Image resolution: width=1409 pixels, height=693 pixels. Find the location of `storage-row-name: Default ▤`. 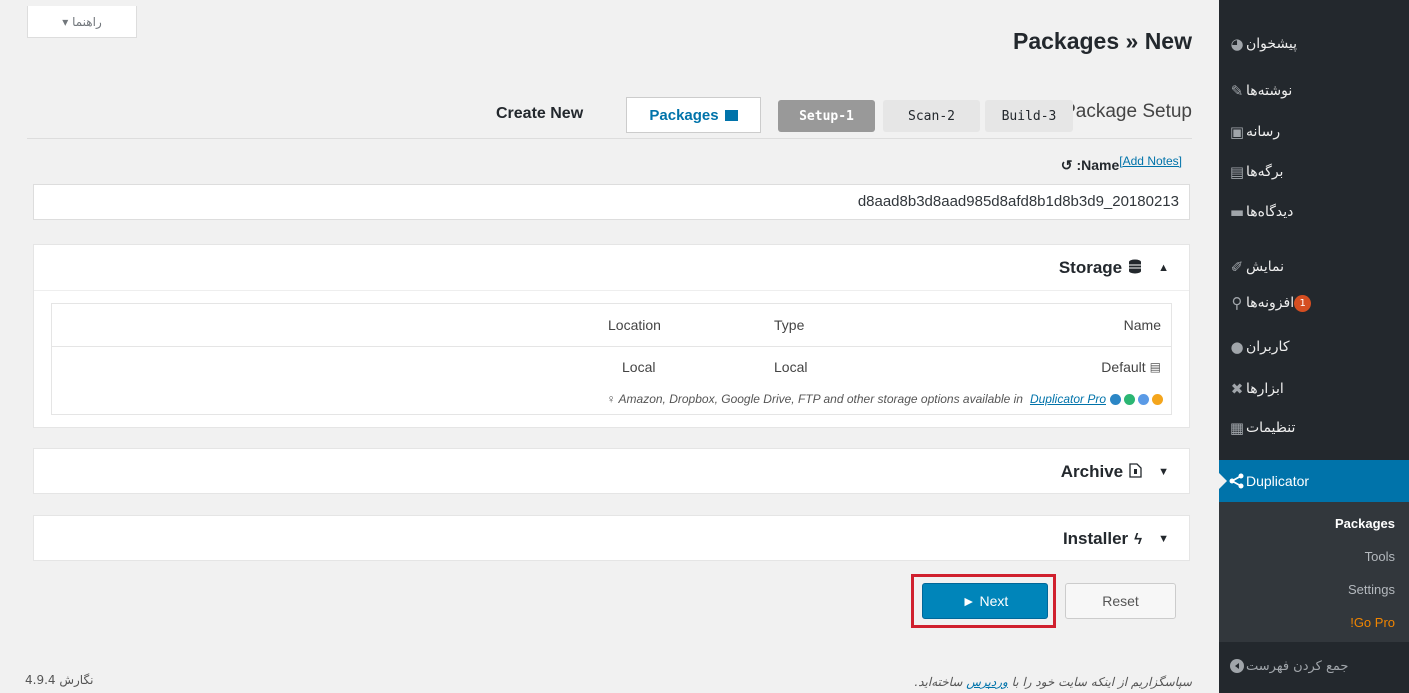

storage-row-name: Default ▤ is located at coordinates (1131, 367).